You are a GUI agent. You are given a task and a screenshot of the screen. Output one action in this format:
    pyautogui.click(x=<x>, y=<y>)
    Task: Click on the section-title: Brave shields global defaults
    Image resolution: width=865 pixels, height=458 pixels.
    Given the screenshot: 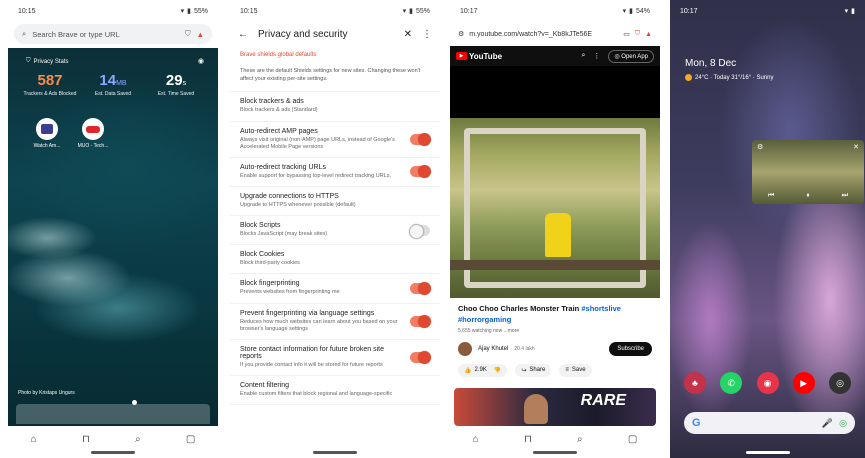 What is the action you would take?
    pyautogui.click(x=278, y=55)
    